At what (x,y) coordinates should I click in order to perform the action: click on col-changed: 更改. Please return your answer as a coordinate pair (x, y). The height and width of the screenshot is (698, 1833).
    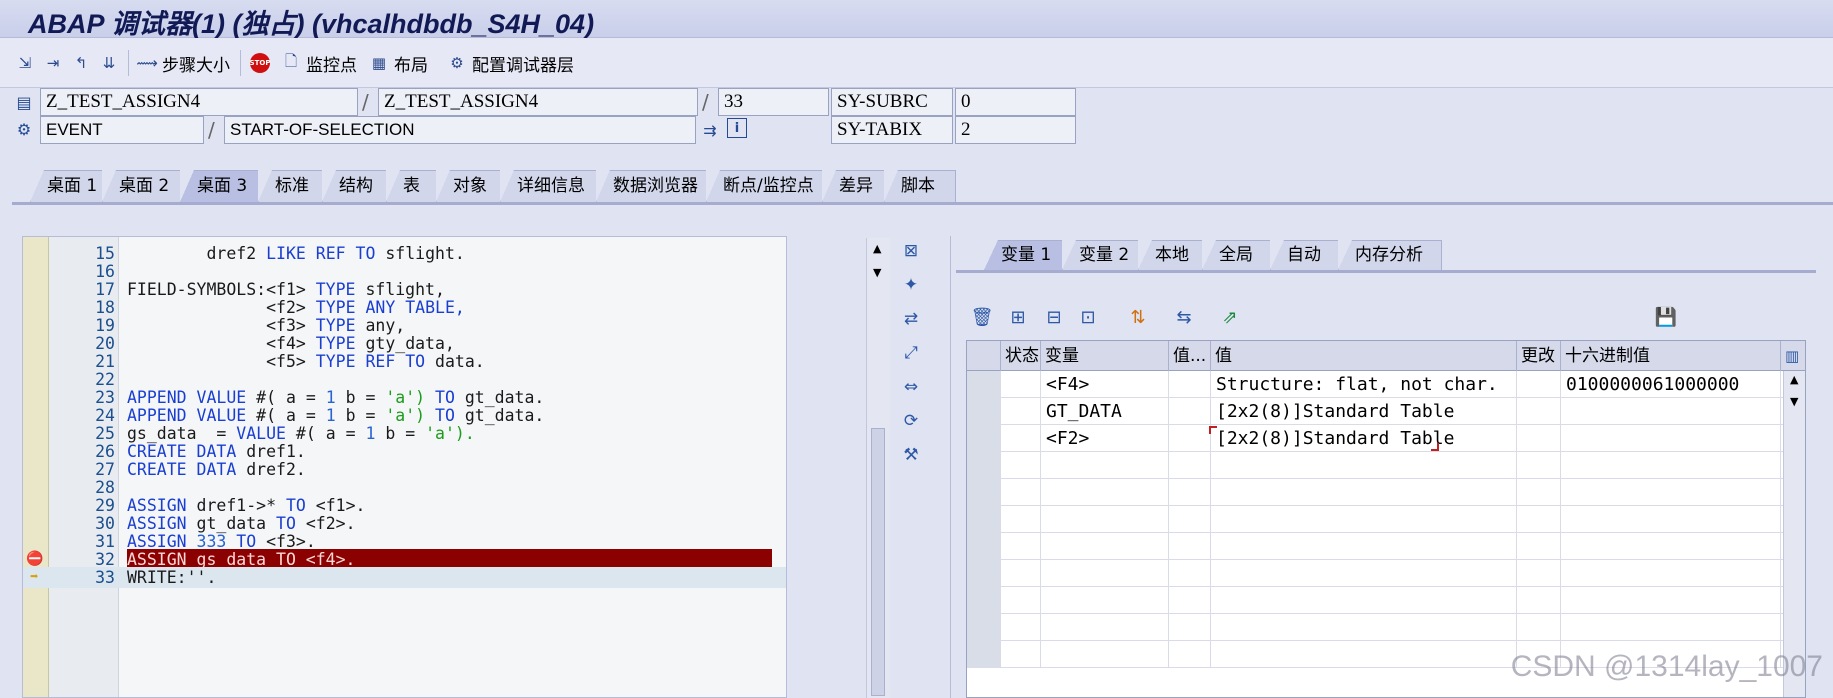
    Looking at the image, I should click on (1539, 356).